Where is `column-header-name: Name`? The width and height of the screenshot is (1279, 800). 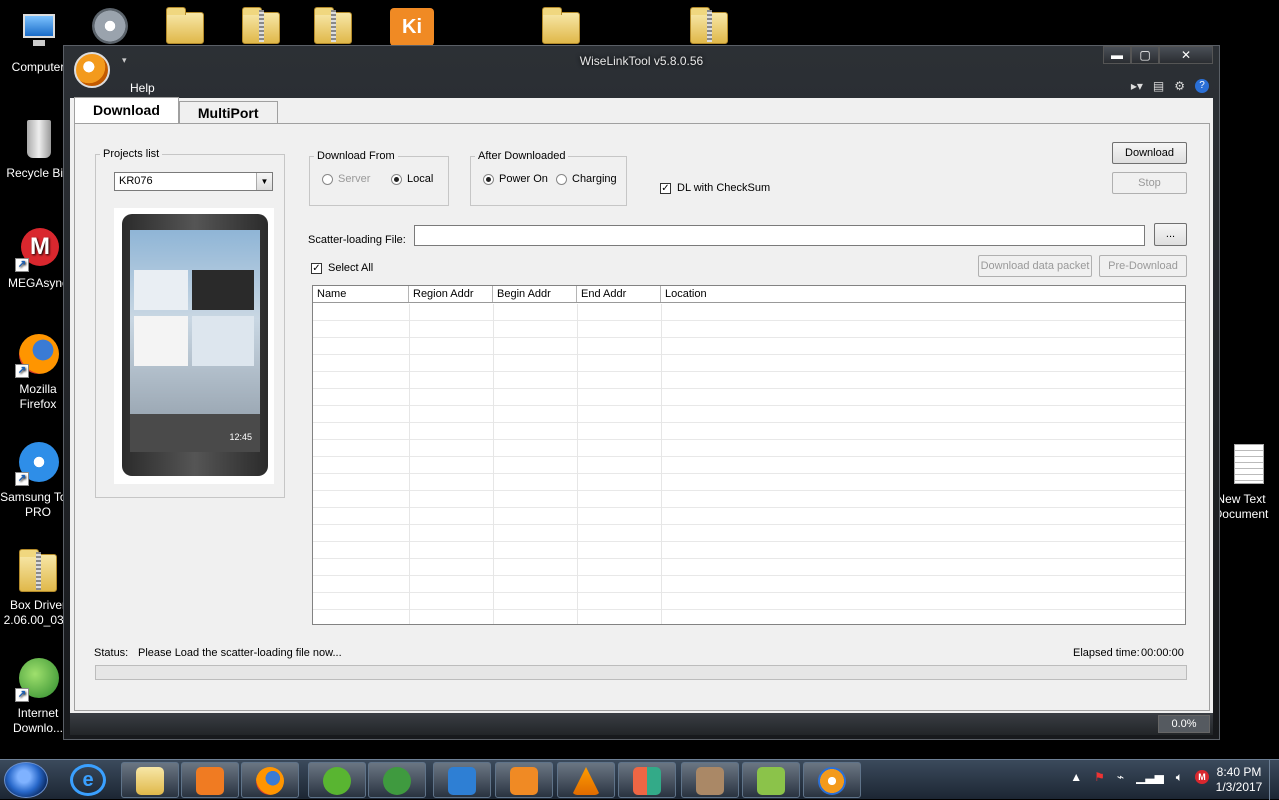 column-header-name: Name is located at coordinates (361, 294).